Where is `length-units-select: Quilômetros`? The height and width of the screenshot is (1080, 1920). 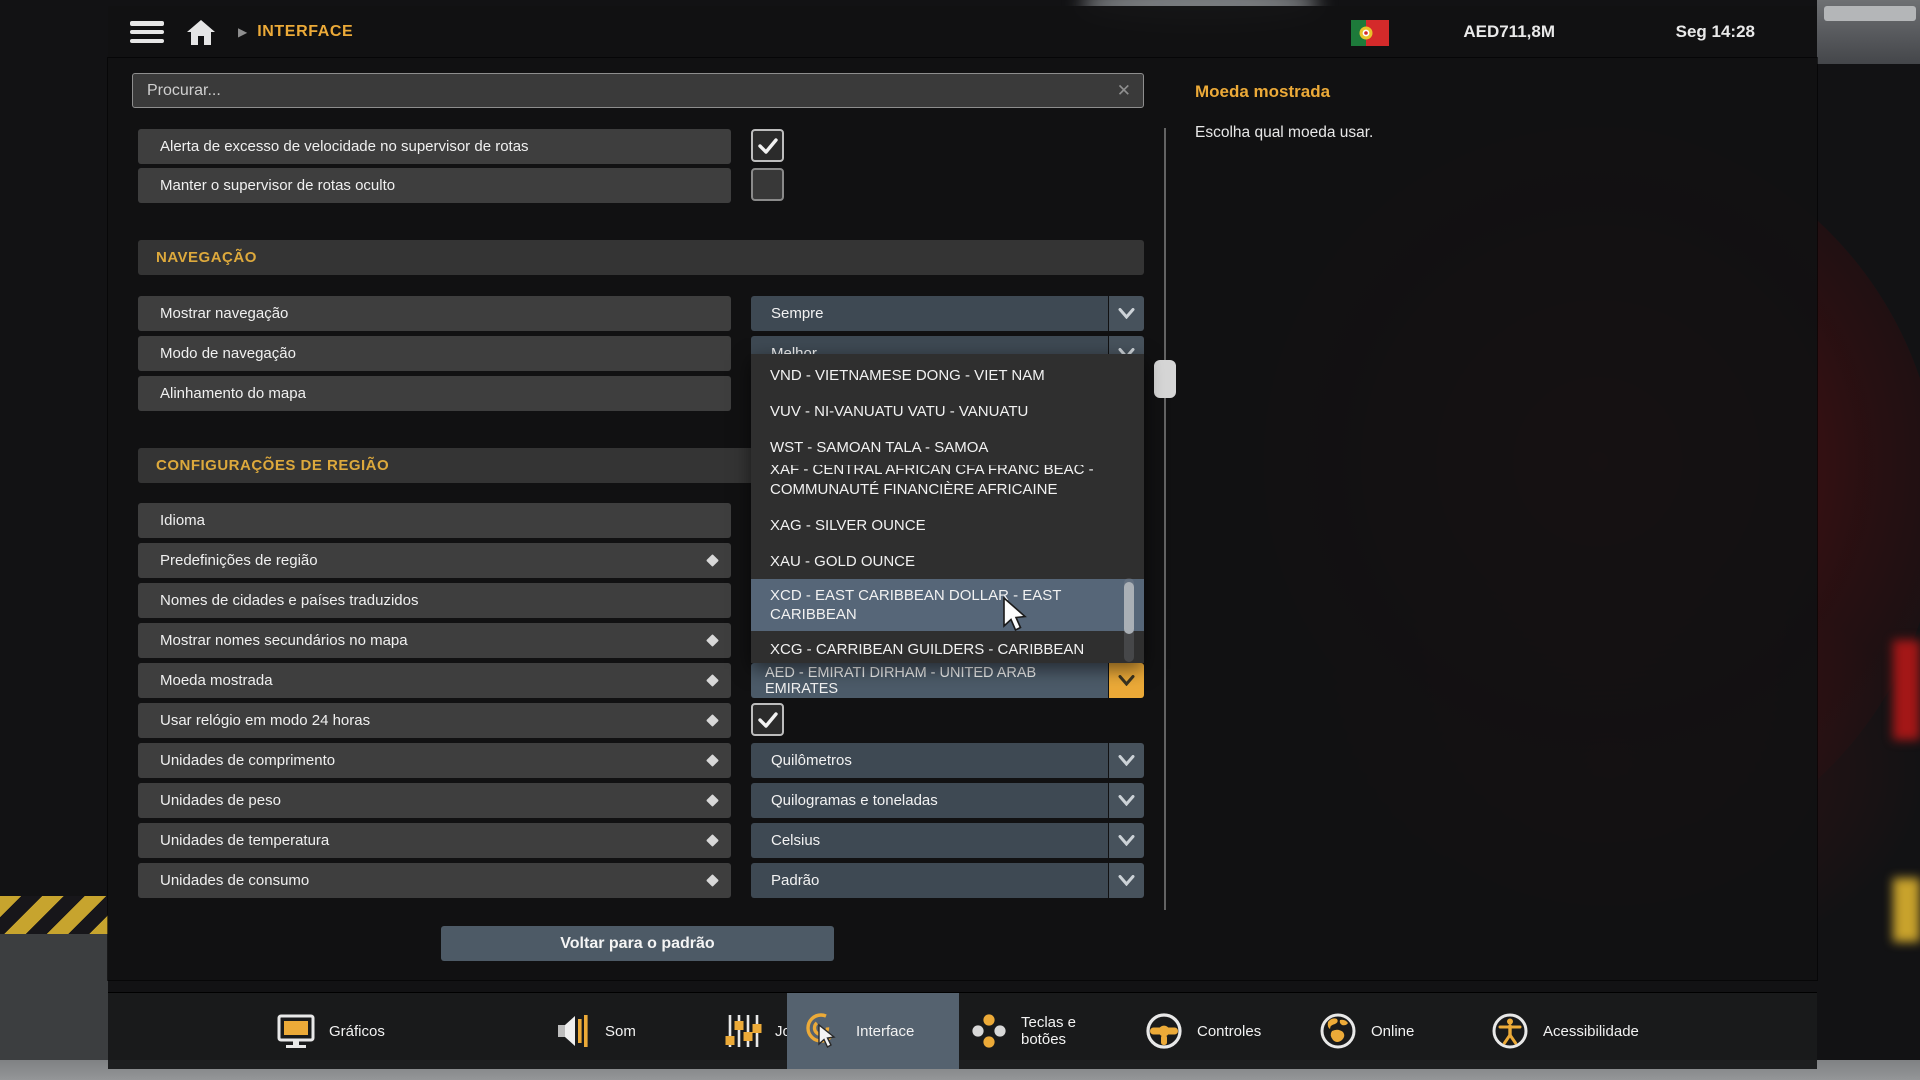 length-units-select: Quilômetros is located at coordinates (929, 760).